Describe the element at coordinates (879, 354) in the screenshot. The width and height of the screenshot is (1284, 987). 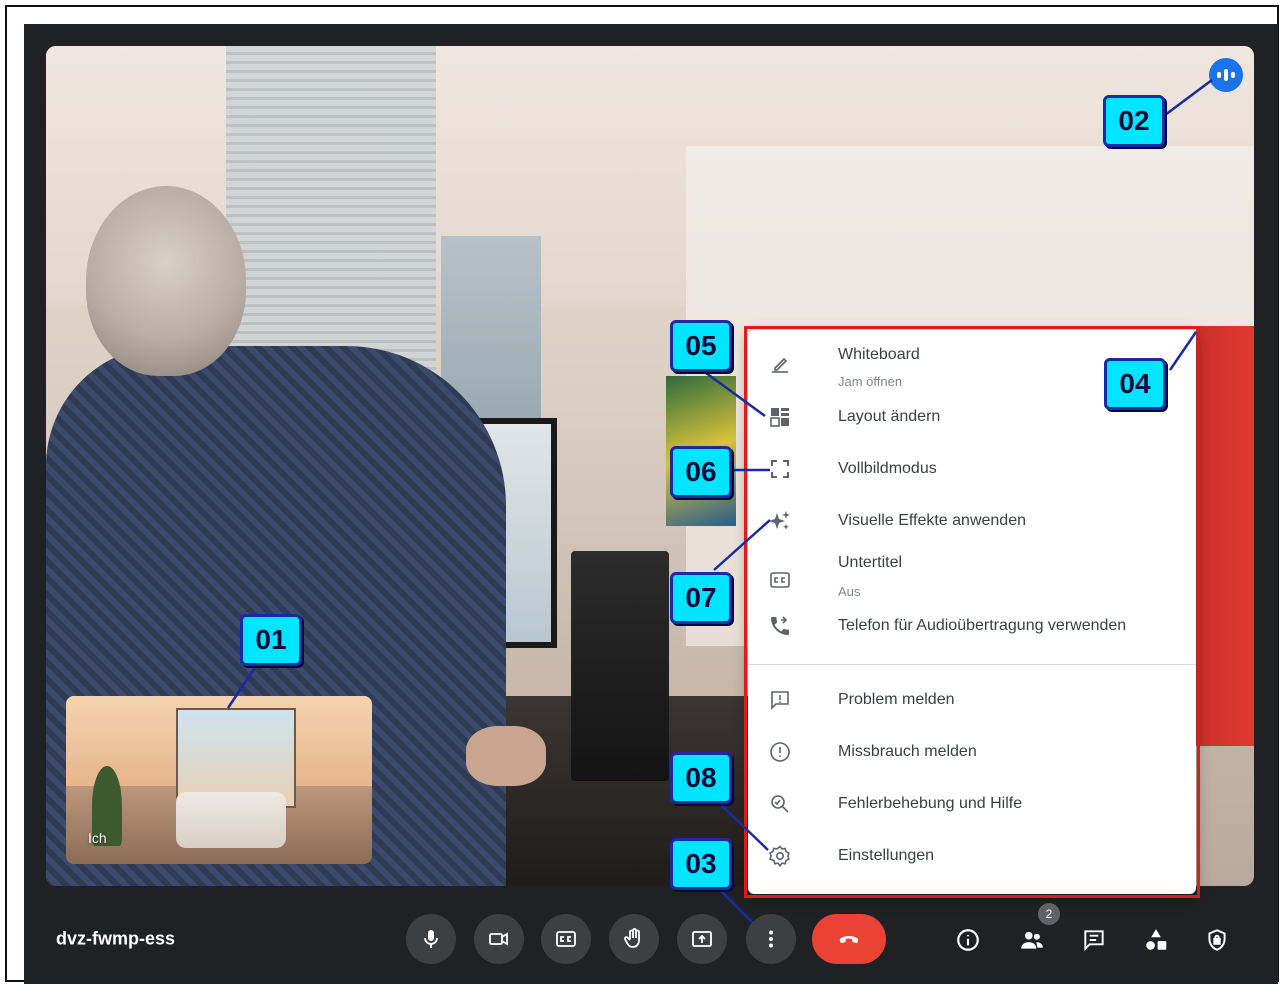
I see `menu-label: Whiteboard` at that location.